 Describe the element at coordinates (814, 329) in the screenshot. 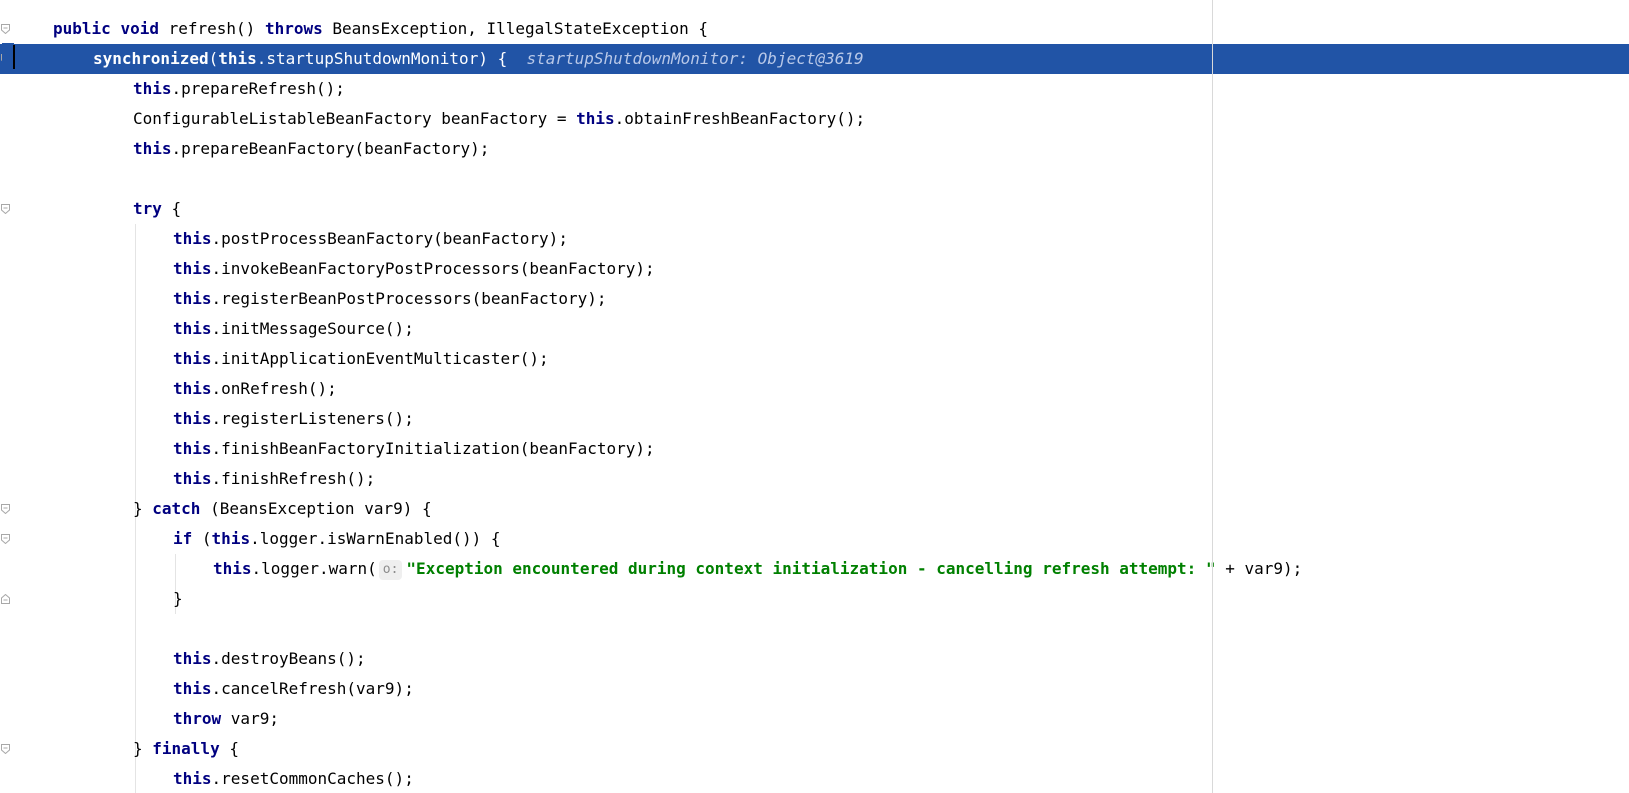

I see `code-line: this.initMessageSource();` at that location.